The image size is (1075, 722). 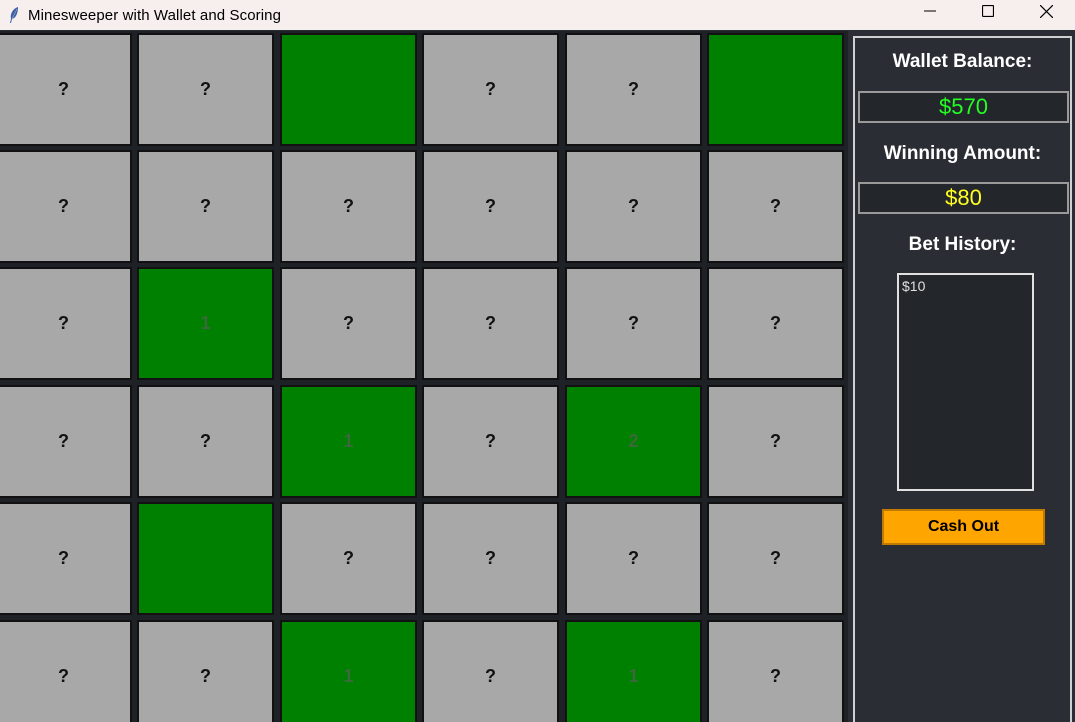 What do you see at coordinates (962, 244) in the screenshot?
I see `bet-history-label: Bet History:` at bounding box center [962, 244].